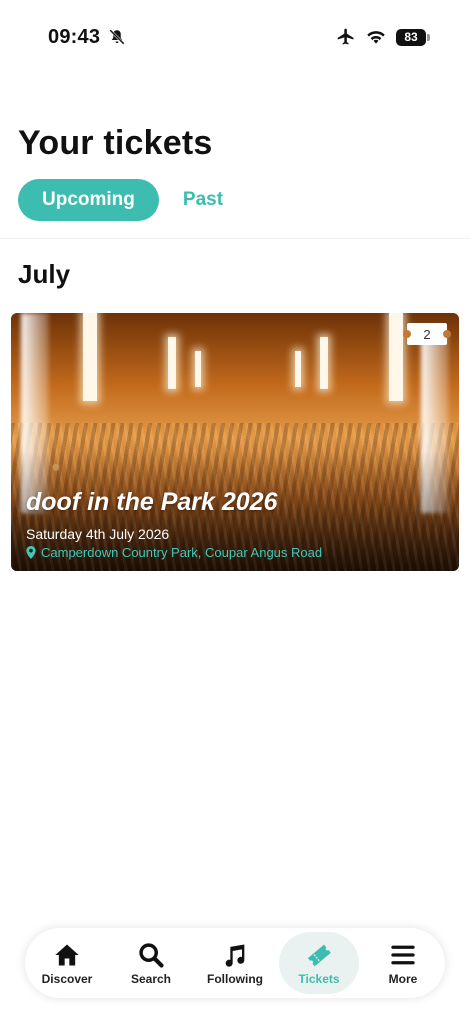 The width and height of the screenshot is (470, 1024). I want to click on ticket-tabs: Upcoming Past, so click(120, 200).